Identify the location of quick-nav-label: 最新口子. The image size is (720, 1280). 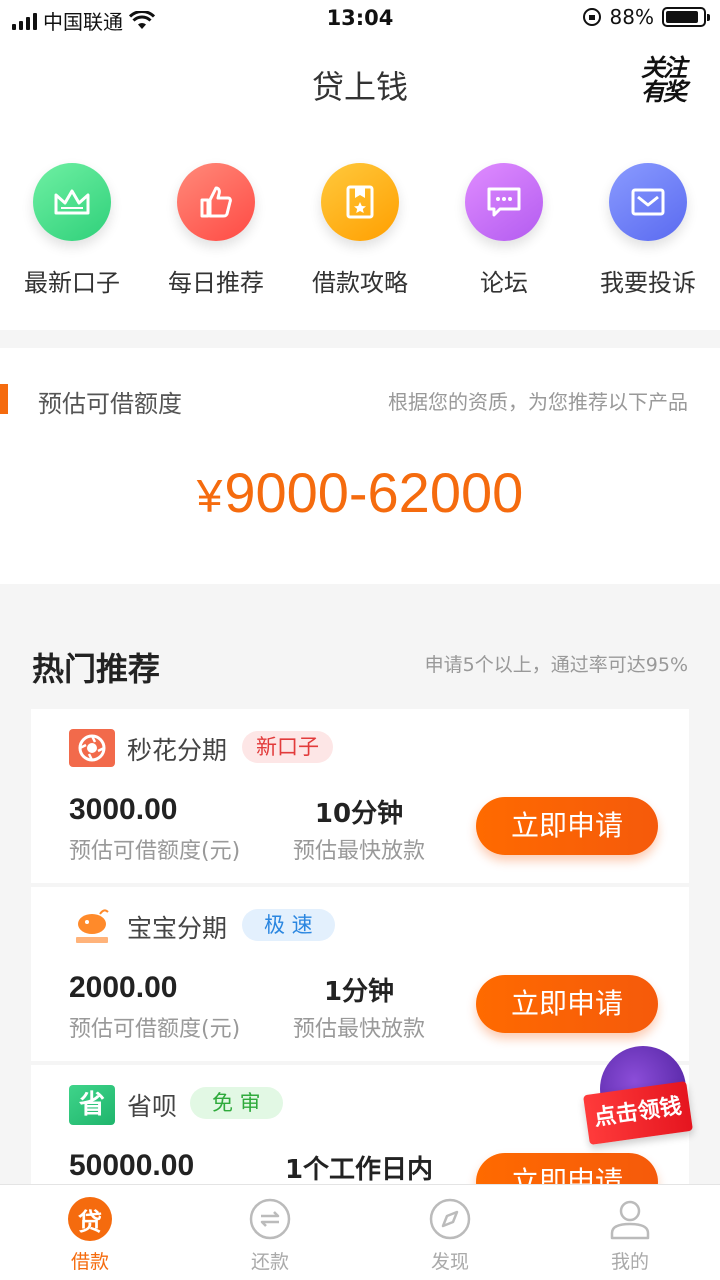
(72, 283).